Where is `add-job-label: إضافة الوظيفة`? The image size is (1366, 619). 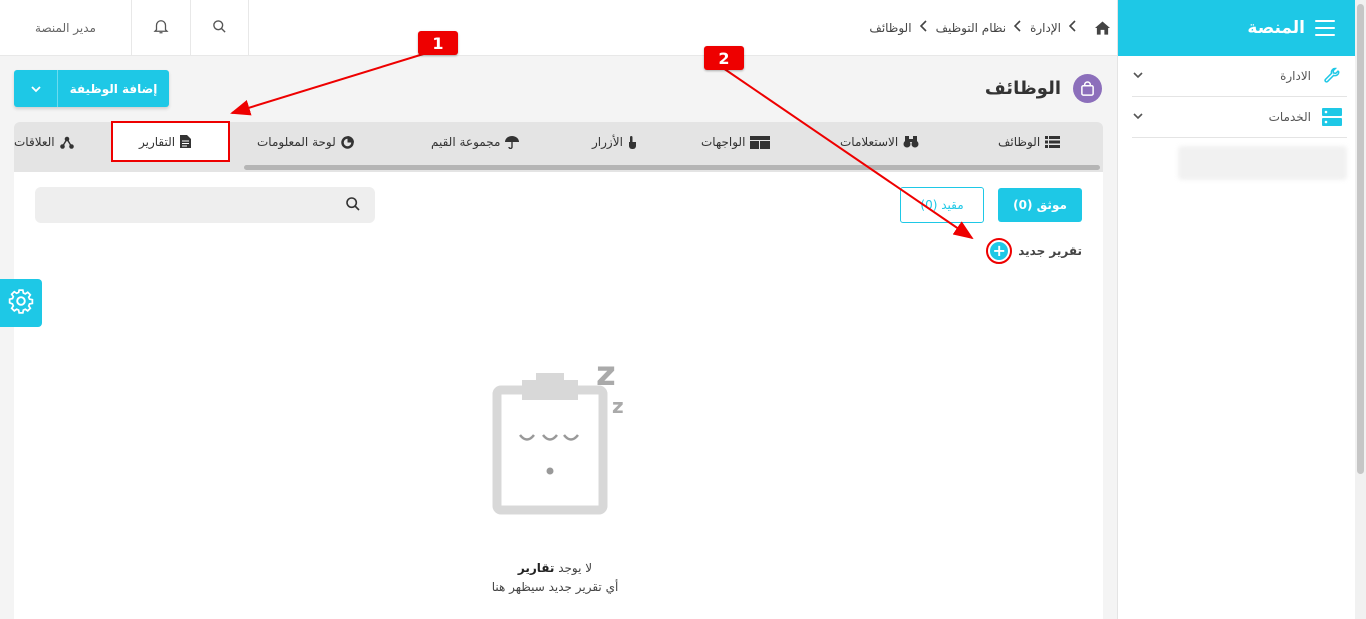
add-job-label: إضافة الوظيفة is located at coordinates (113, 88).